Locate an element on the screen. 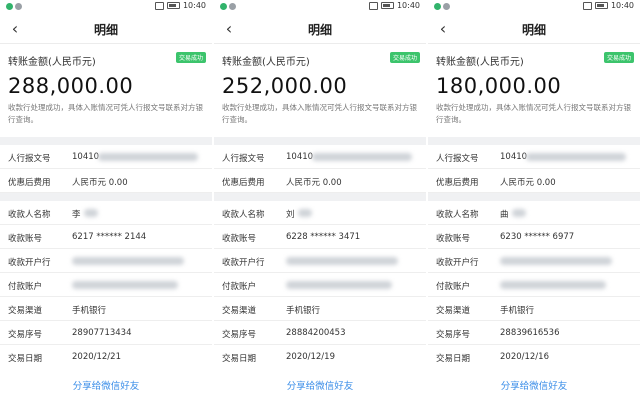 This screenshot has height=404, width=640. row-value: 刘 is located at coordinates (290, 215).